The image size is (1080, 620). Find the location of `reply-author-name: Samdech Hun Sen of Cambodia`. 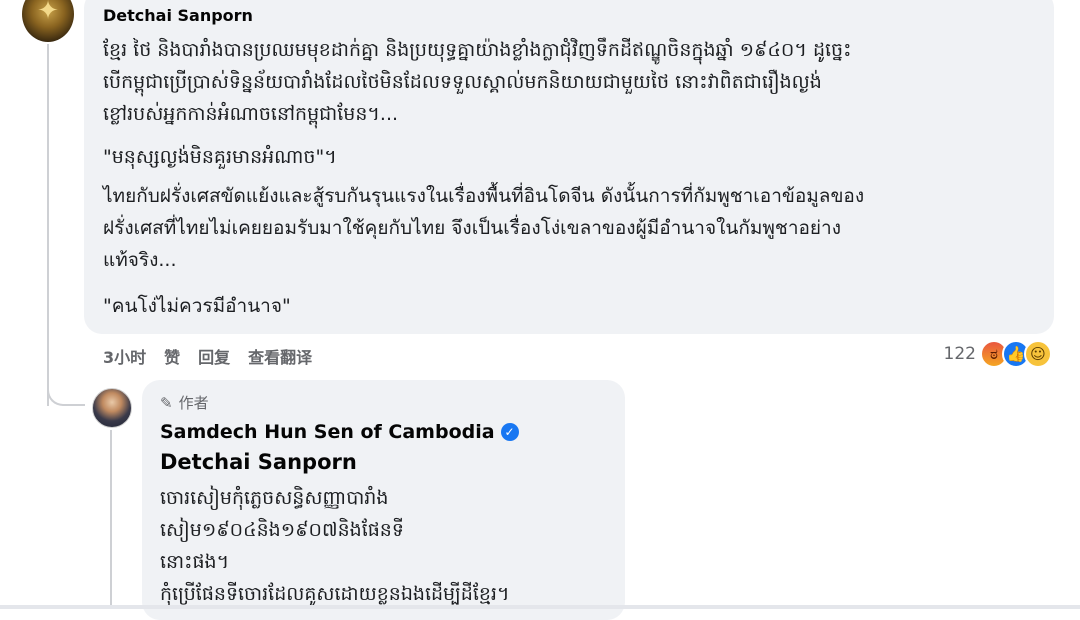

reply-author-name: Samdech Hun Sen of Cambodia is located at coordinates (327, 432).